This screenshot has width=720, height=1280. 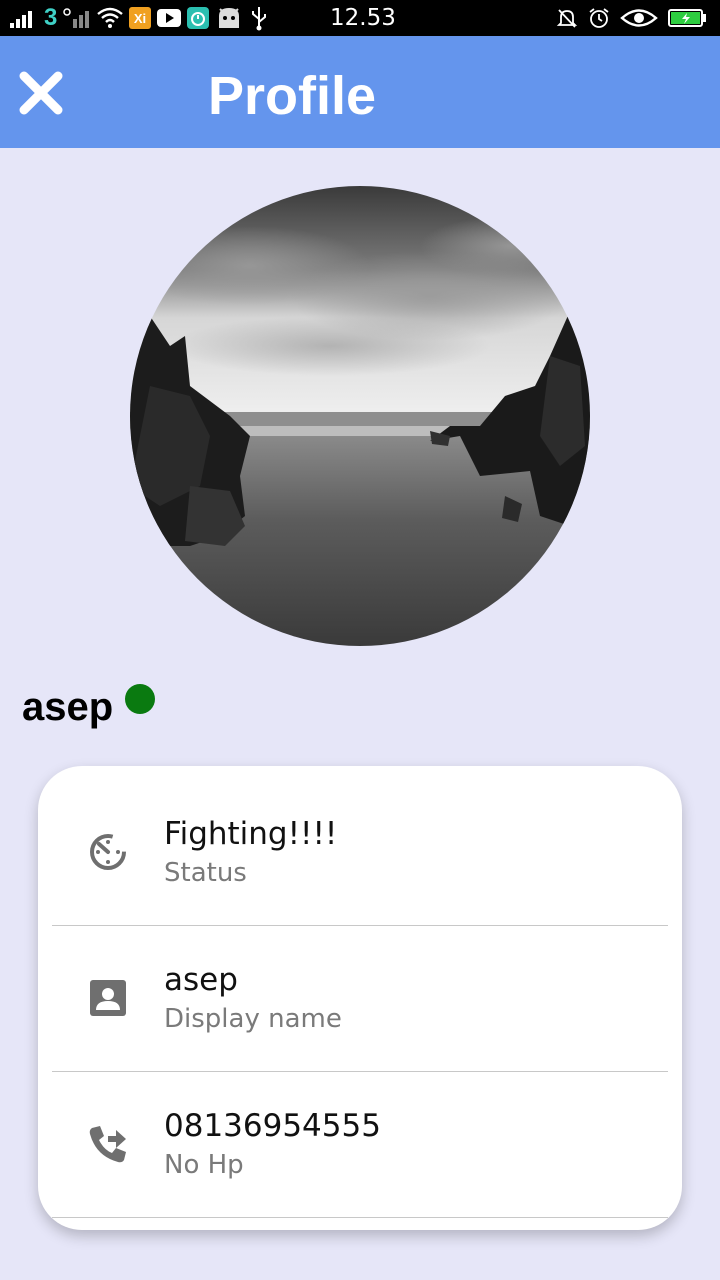 I want to click on eye-icon, so click(x=639, y=18).